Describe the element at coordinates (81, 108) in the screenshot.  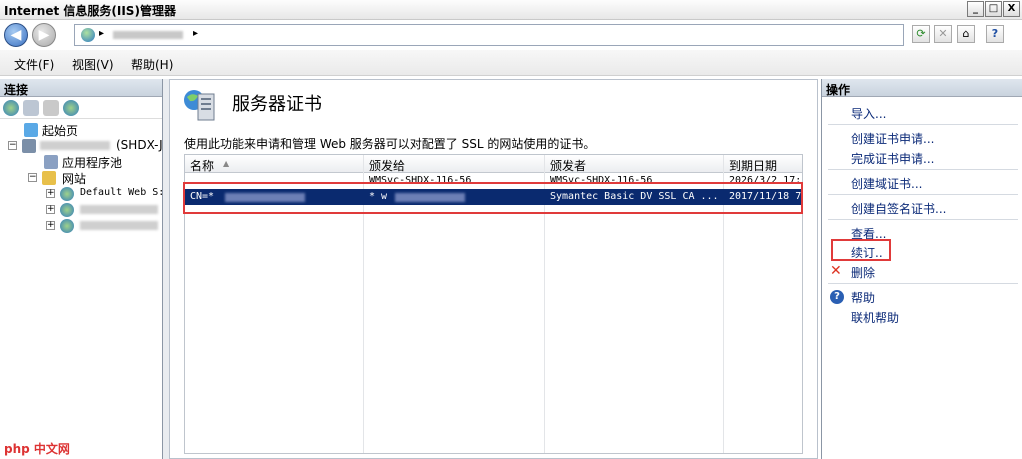
I see `connections-toolbar` at that location.